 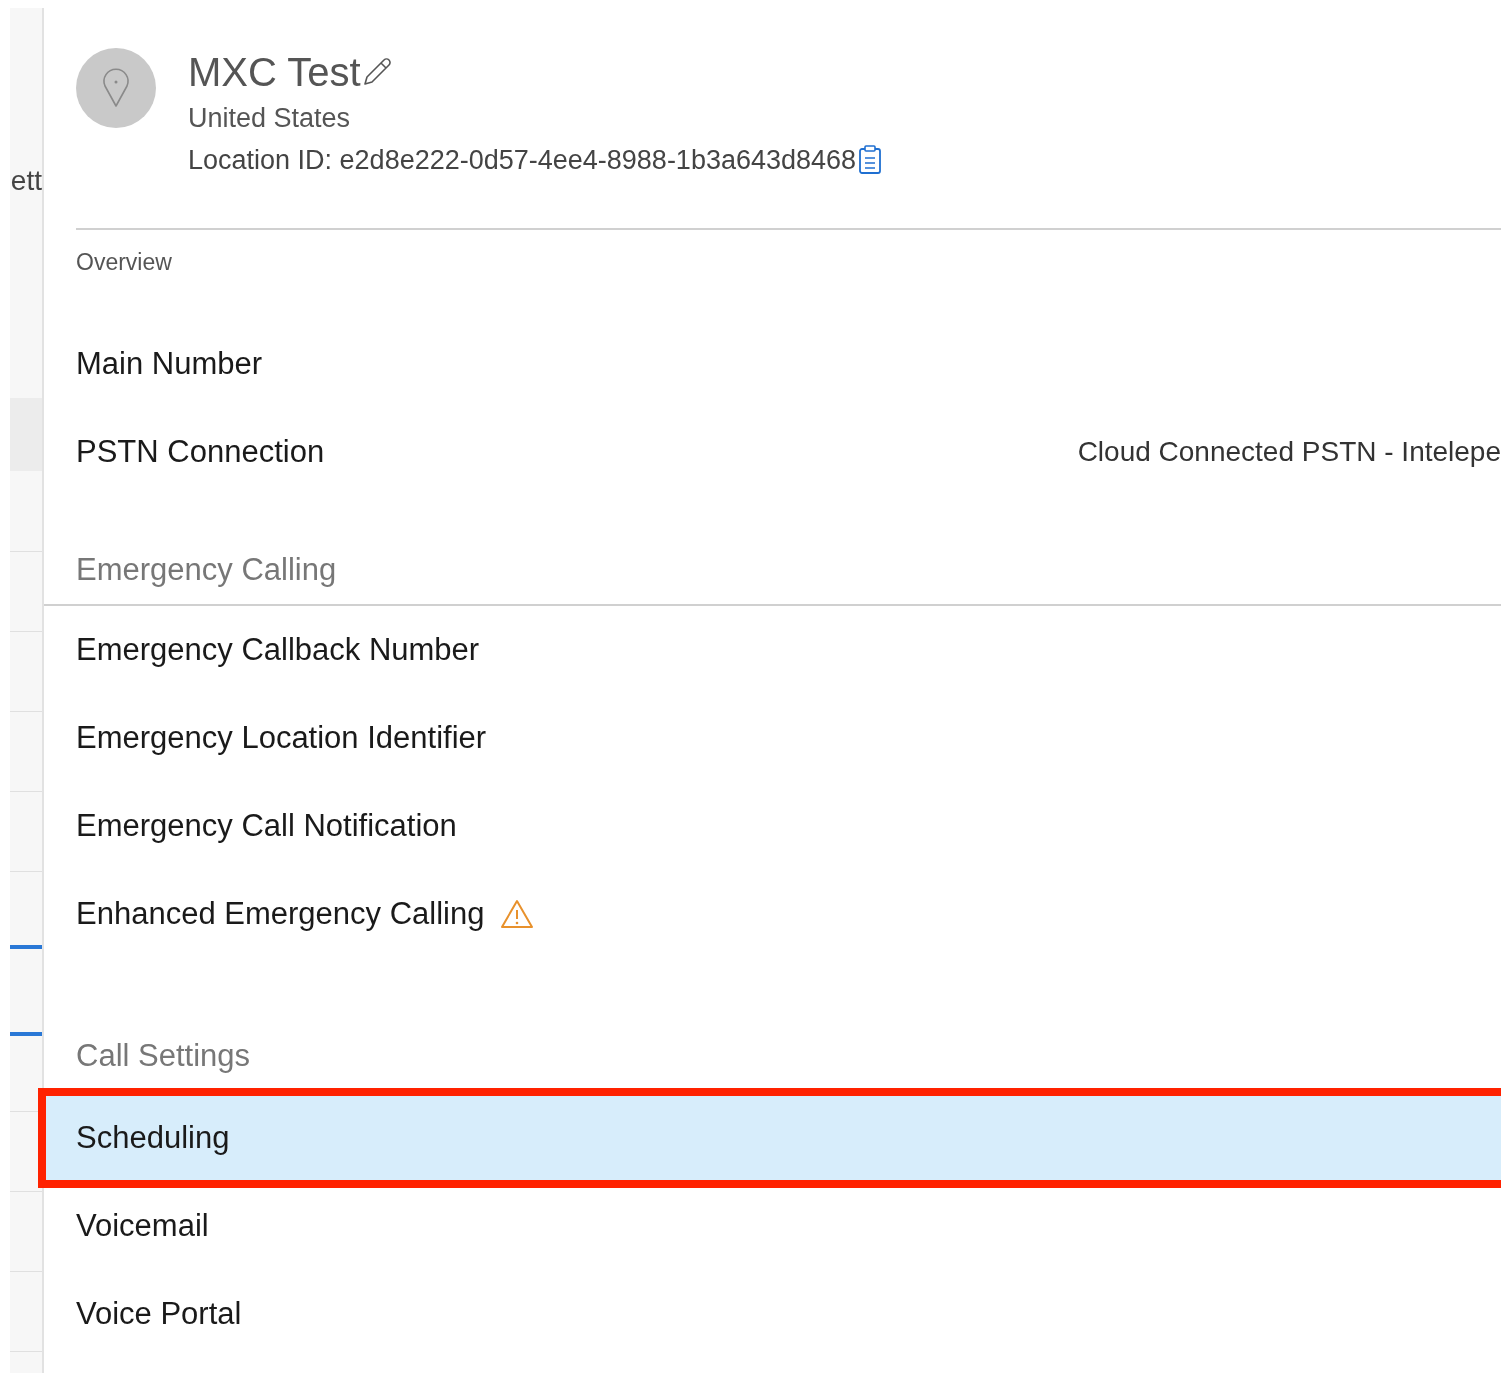 What do you see at coordinates (772, 914) in the screenshot?
I see `settings-row: Enhanced Emergency Calling` at bounding box center [772, 914].